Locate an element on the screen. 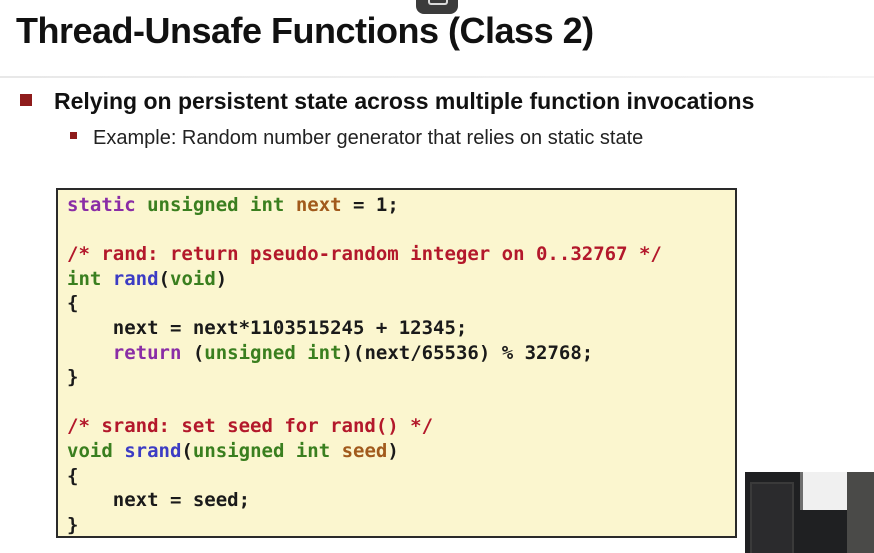 This screenshot has width=874, height=553. code-comment: /* srand: set seed for rand() */ is located at coordinates (250, 426).